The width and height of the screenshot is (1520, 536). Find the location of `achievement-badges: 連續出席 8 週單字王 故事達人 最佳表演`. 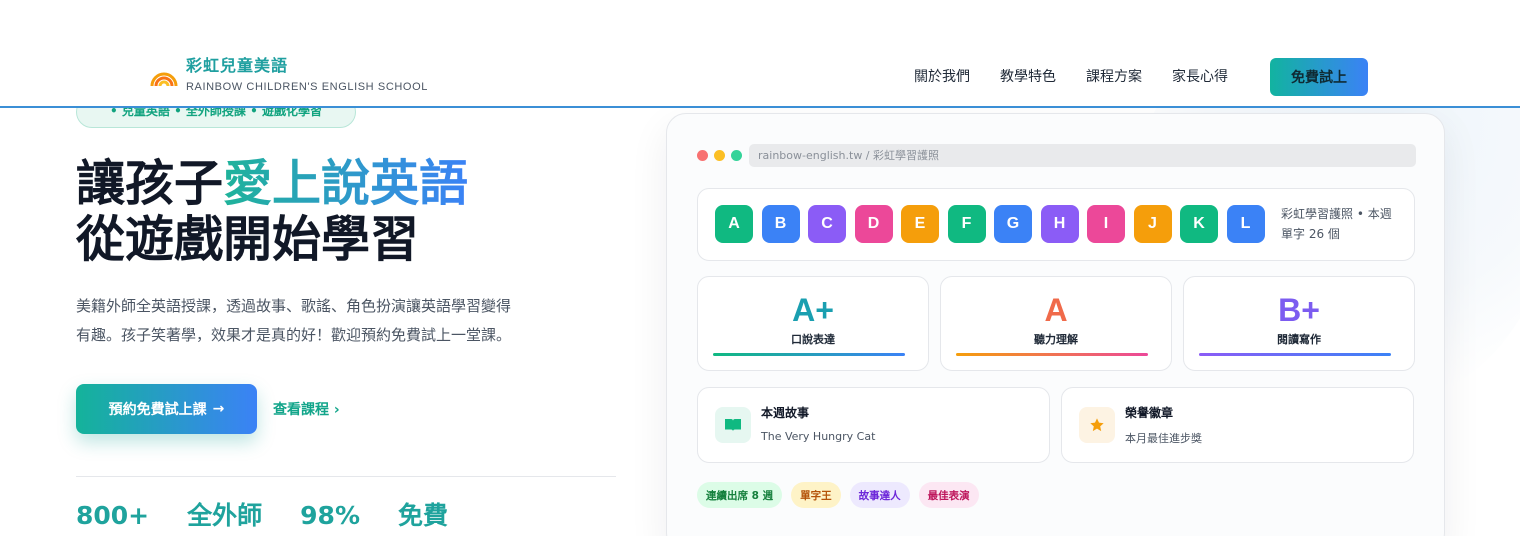

achievement-badges: 連續出席 8 週單字王 故事達人 最佳表演 is located at coordinates (842, 495).